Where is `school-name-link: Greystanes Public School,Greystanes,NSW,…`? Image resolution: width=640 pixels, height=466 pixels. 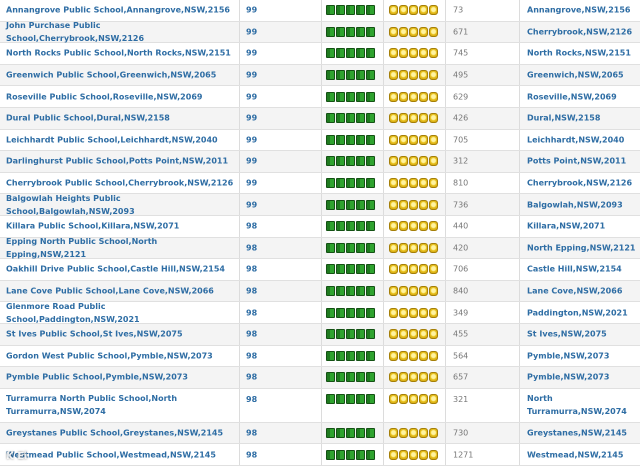 school-name-link: Greystanes Public School,Greystanes,NSW,… is located at coordinates (114, 432).